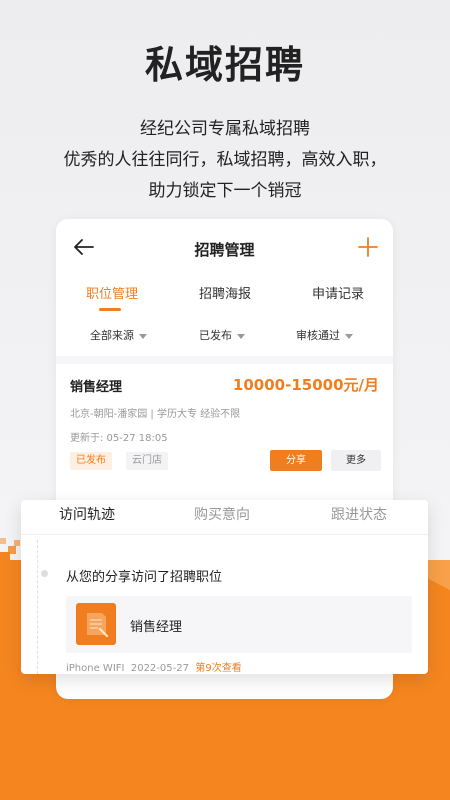 The height and width of the screenshot is (800, 450). I want to click on tab-application-records: 申请记录, so click(338, 292).